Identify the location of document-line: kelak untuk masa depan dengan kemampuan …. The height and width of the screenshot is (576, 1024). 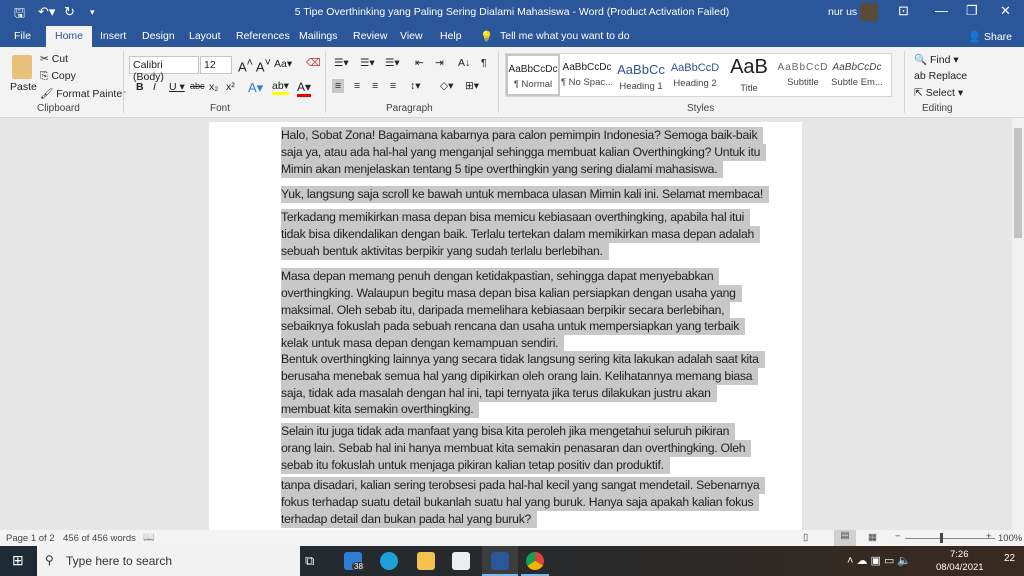
(423, 344).